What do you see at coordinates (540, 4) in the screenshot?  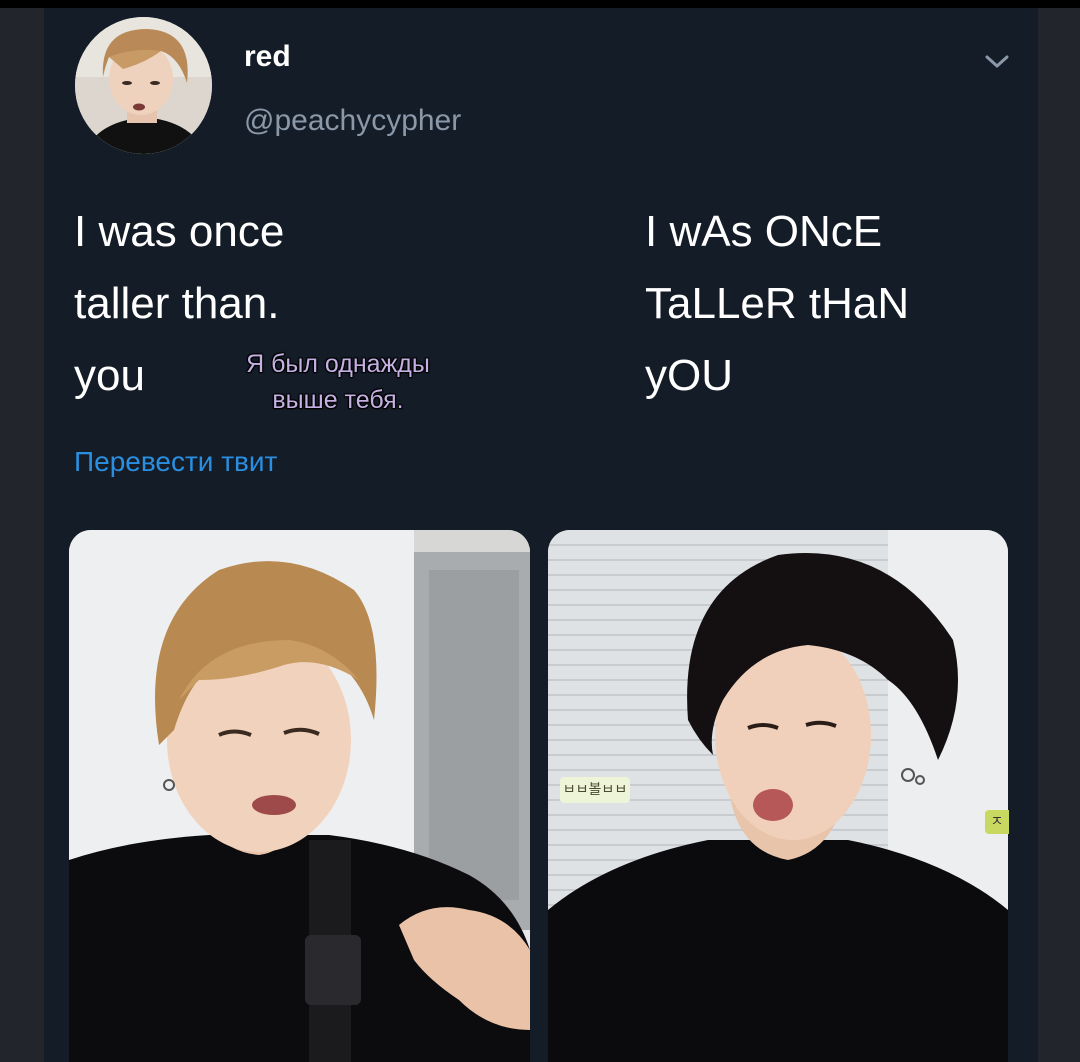 I see `top-bar` at bounding box center [540, 4].